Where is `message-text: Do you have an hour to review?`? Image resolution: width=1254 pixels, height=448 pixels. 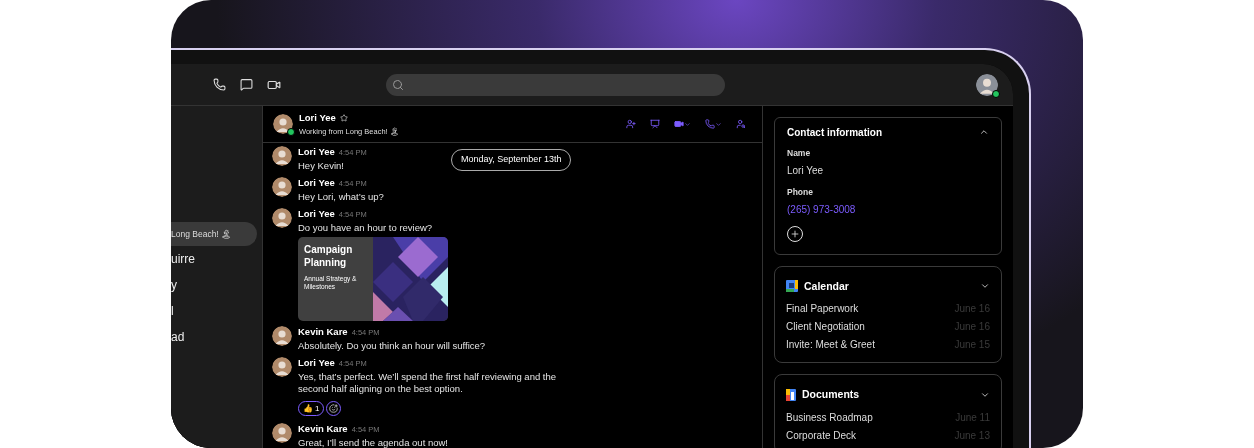
message-text: Do you have an hour to review? is located at coordinates (366, 228).